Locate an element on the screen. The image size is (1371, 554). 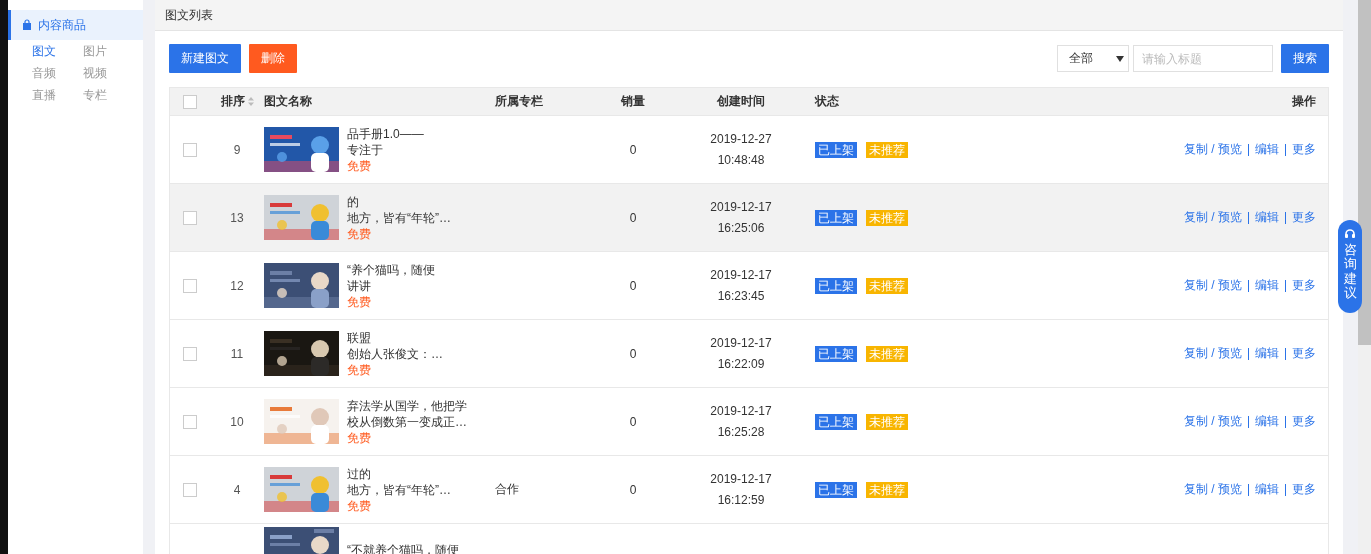
article-title: “养个猫吗，随便 is located at coordinates (391, 269).